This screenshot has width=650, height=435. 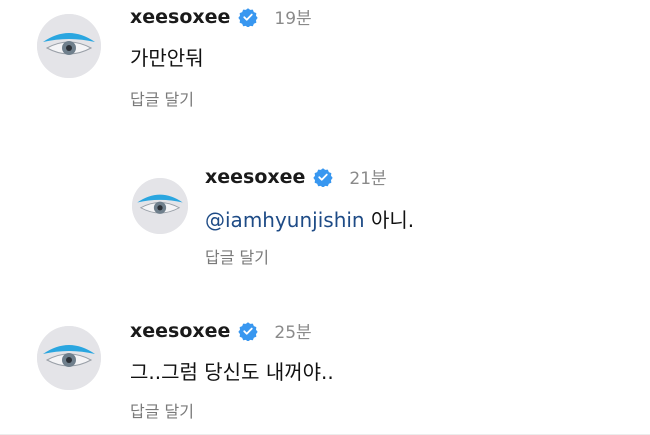 I want to click on mention-link: @iamhyunjishin, so click(x=285, y=220).